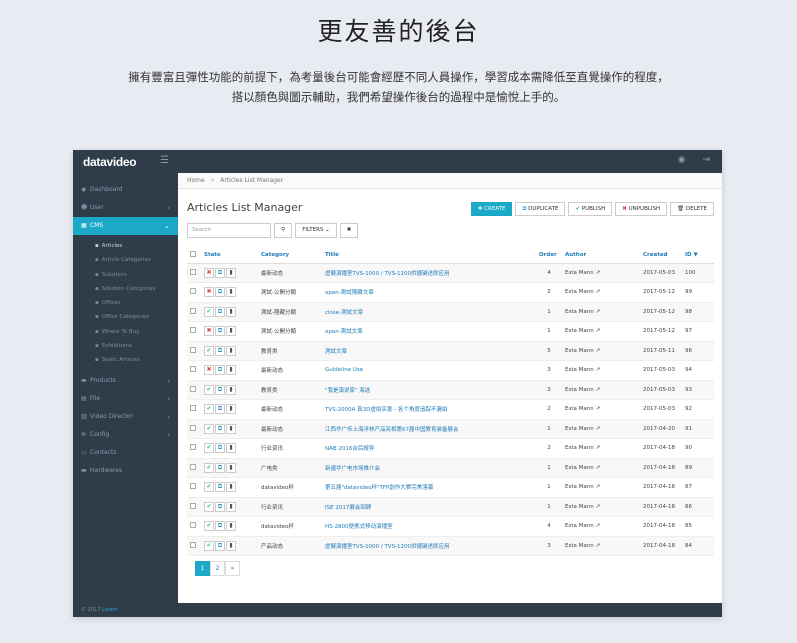 The width and height of the screenshot is (797, 643). What do you see at coordinates (125, 332) in the screenshot?
I see `sidebar-subitem-where-to-buy: ▪ Where To Buy` at bounding box center [125, 332].